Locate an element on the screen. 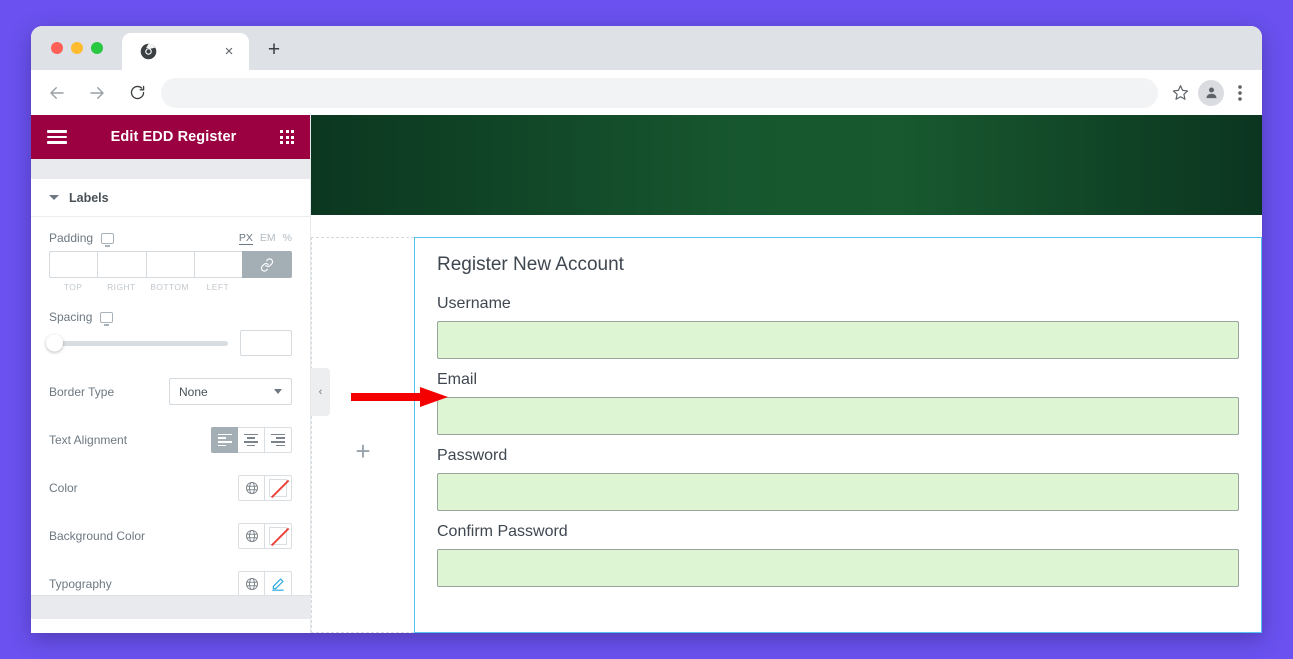 This screenshot has width=1293, height=659. typography-controls is located at coordinates (265, 583).